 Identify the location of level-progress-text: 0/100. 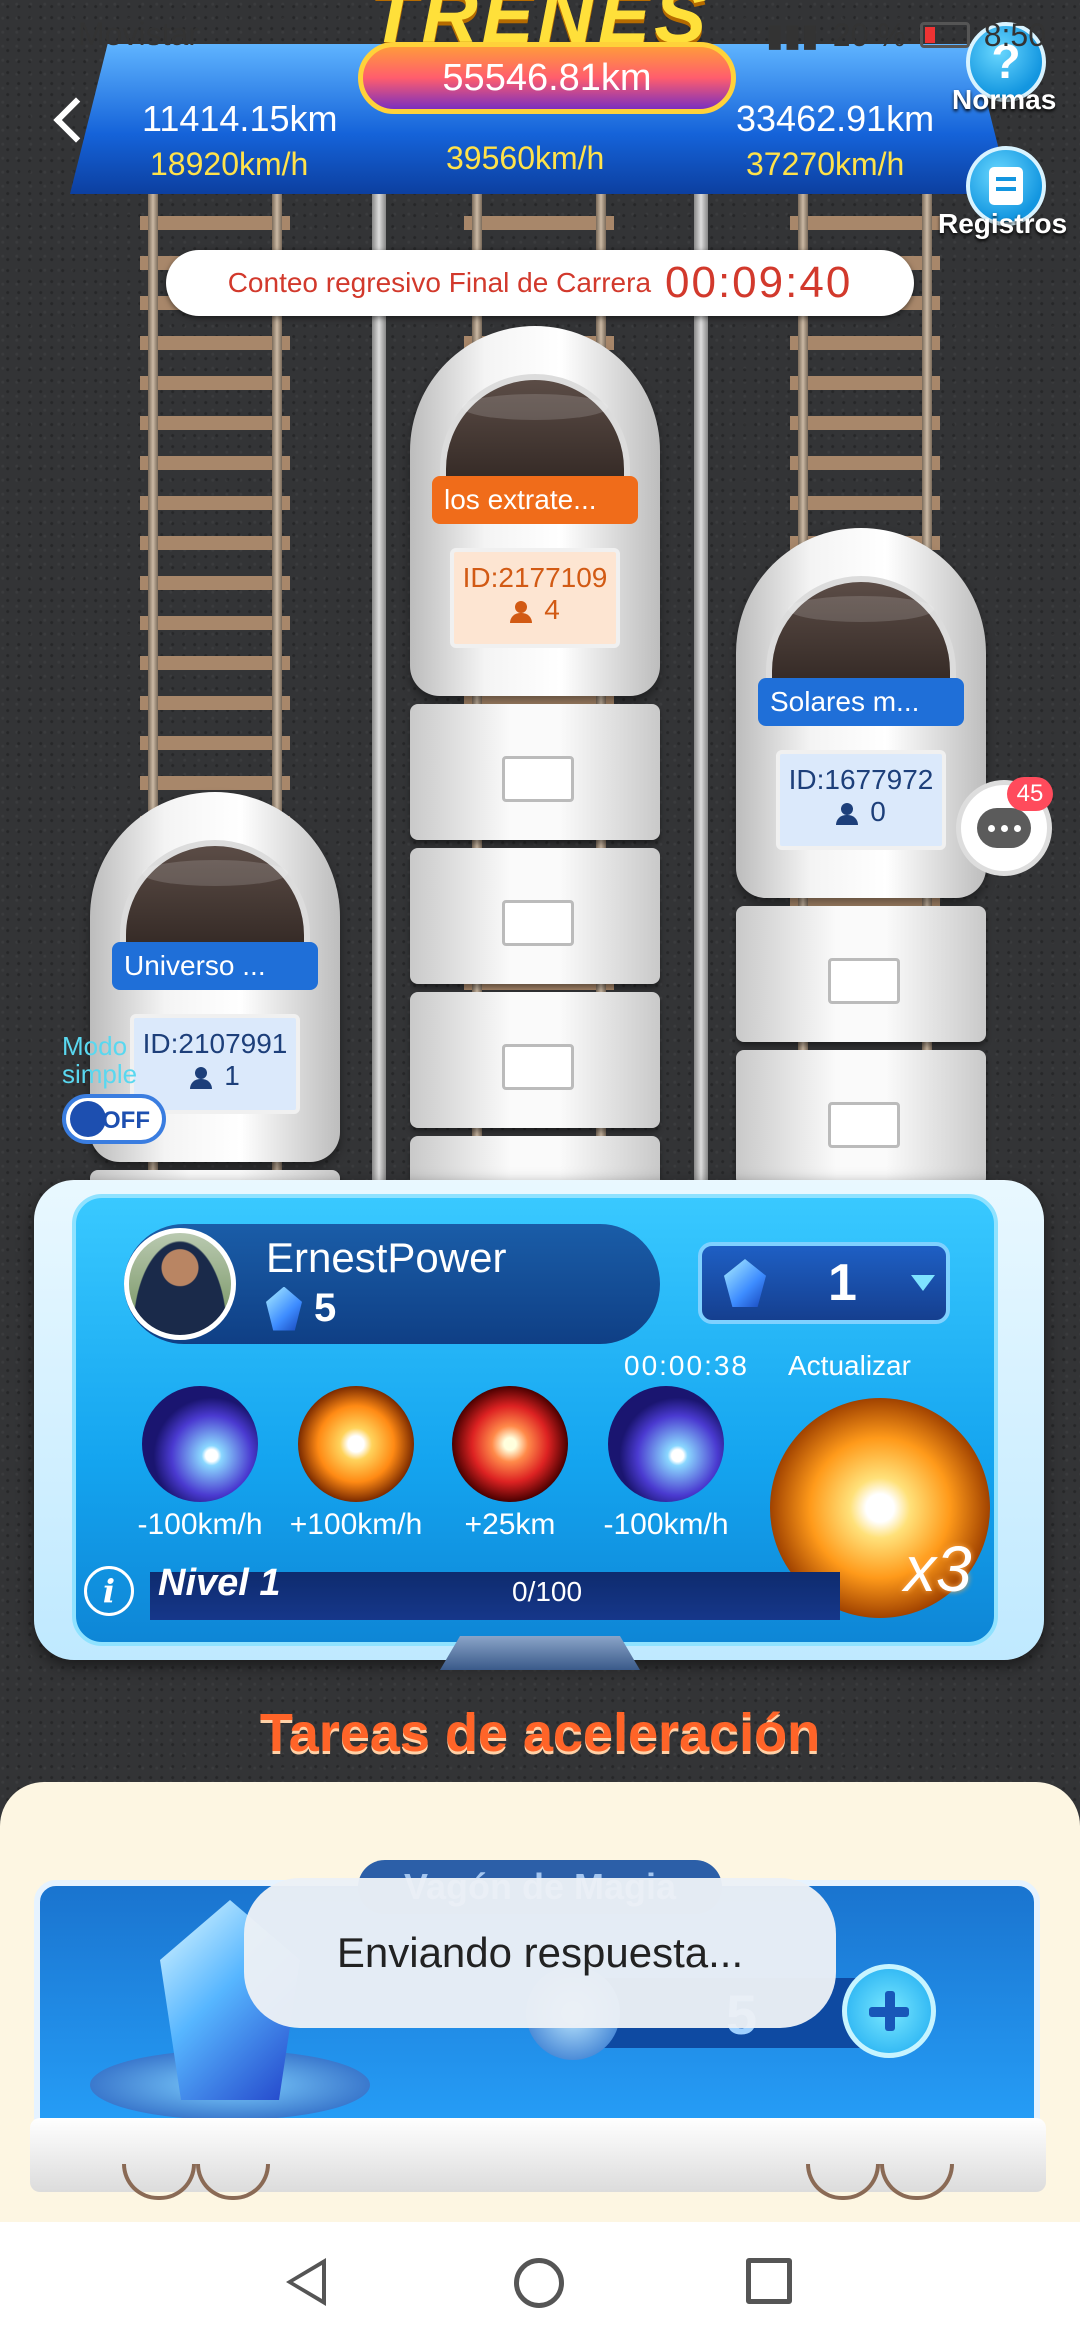
(547, 1591).